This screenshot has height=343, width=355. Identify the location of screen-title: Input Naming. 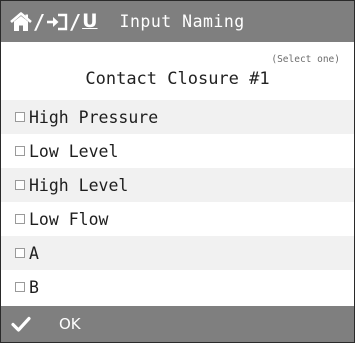
(182, 21).